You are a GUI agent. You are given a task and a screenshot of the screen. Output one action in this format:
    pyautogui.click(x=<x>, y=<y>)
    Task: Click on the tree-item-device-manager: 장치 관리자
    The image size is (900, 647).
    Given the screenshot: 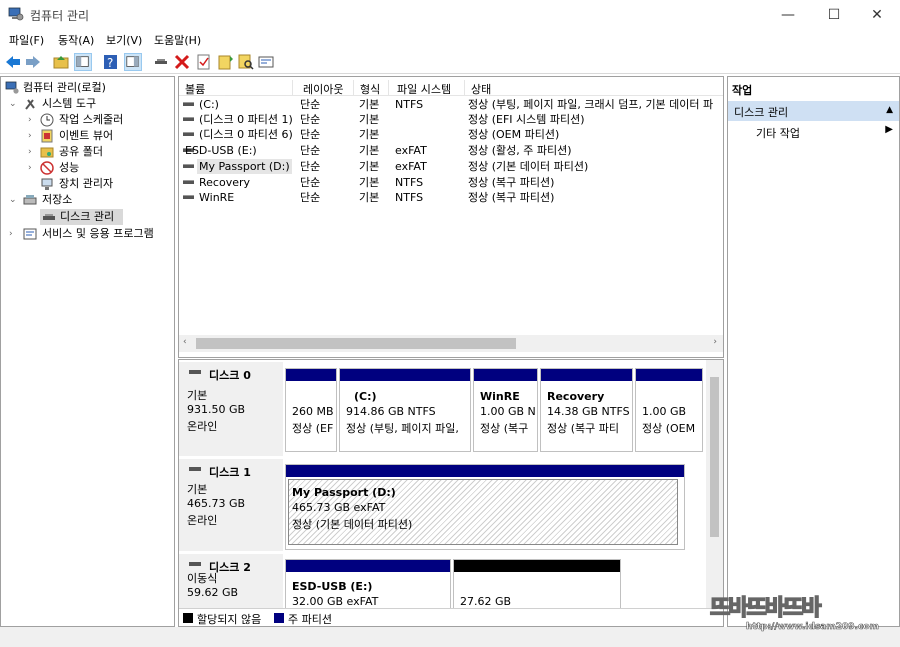 What is the action you would take?
    pyautogui.click(x=106, y=184)
    